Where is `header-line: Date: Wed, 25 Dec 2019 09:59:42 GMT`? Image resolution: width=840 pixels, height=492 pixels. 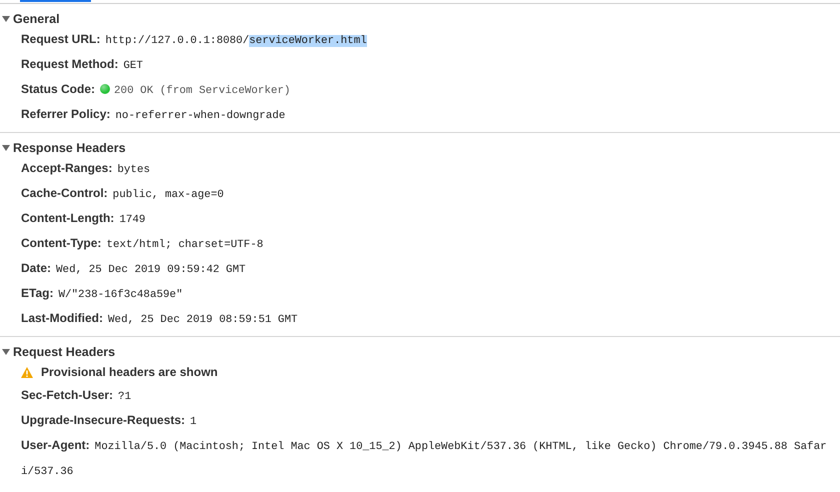
header-line: Date: Wed, 25 Dec 2019 09:59:42 GMT is located at coordinates (133, 269).